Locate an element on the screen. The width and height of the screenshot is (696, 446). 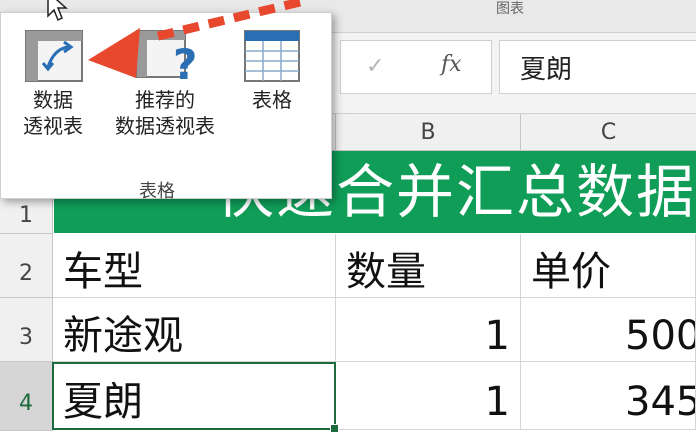
red-arrow-annotation is located at coordinates (195, 39).